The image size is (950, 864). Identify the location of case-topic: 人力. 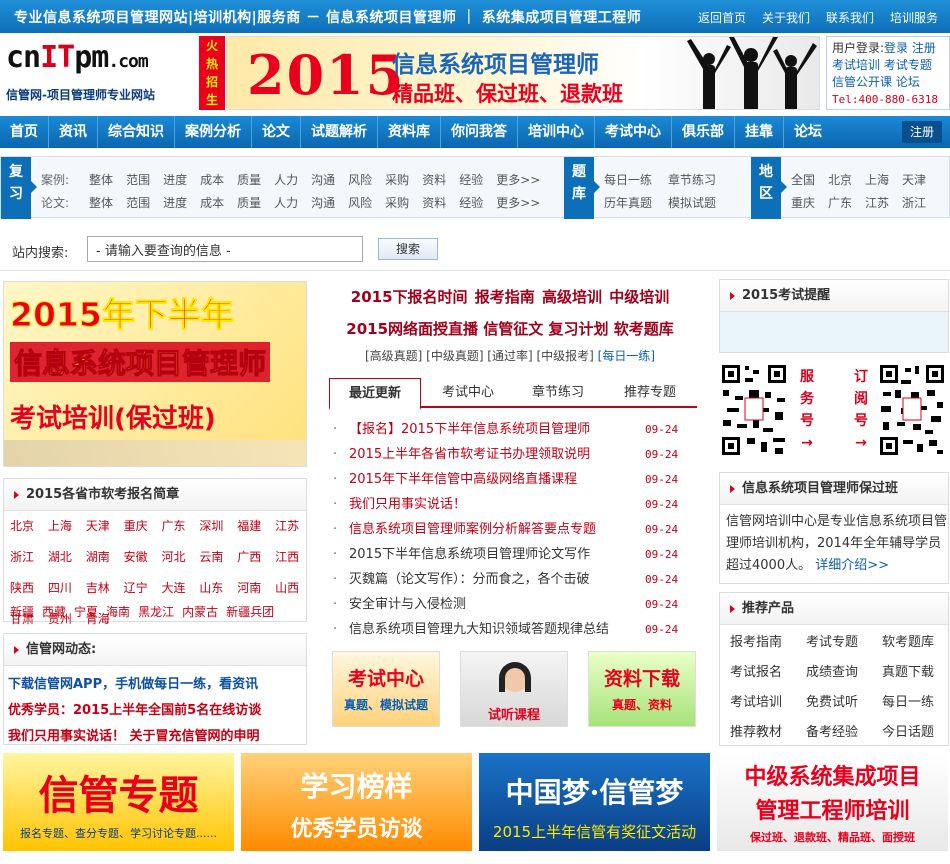
(286, 179).